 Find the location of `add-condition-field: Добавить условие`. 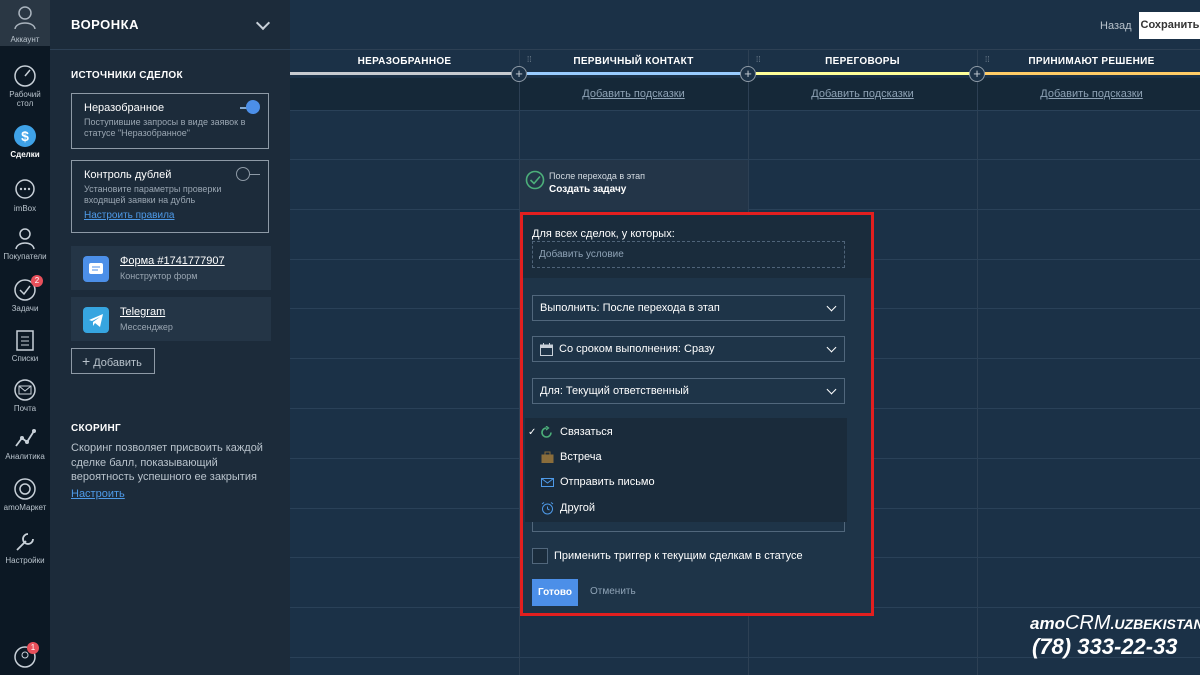

add-condition-field: Добавить условие is located at coordinates (688, 254).